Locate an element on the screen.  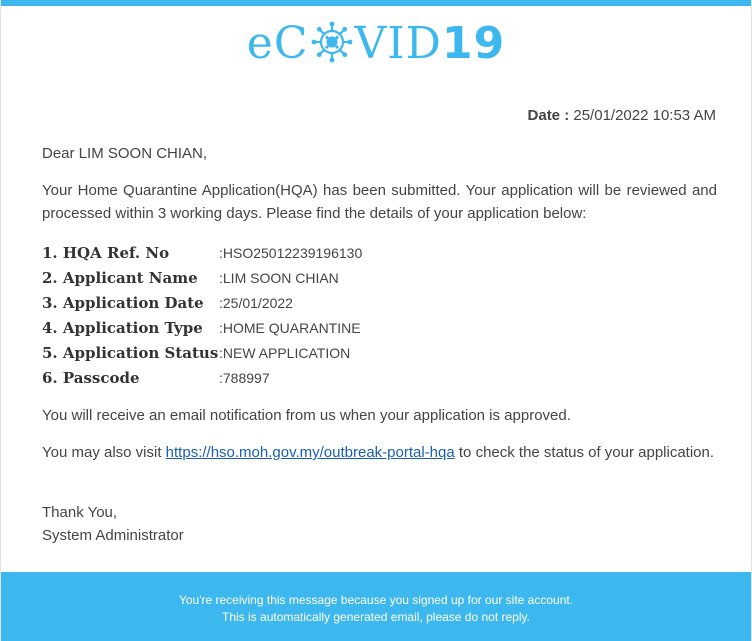
detail-row-application-date: 3. Application Date :25/01/2022 is located at coordinates (202, 302).